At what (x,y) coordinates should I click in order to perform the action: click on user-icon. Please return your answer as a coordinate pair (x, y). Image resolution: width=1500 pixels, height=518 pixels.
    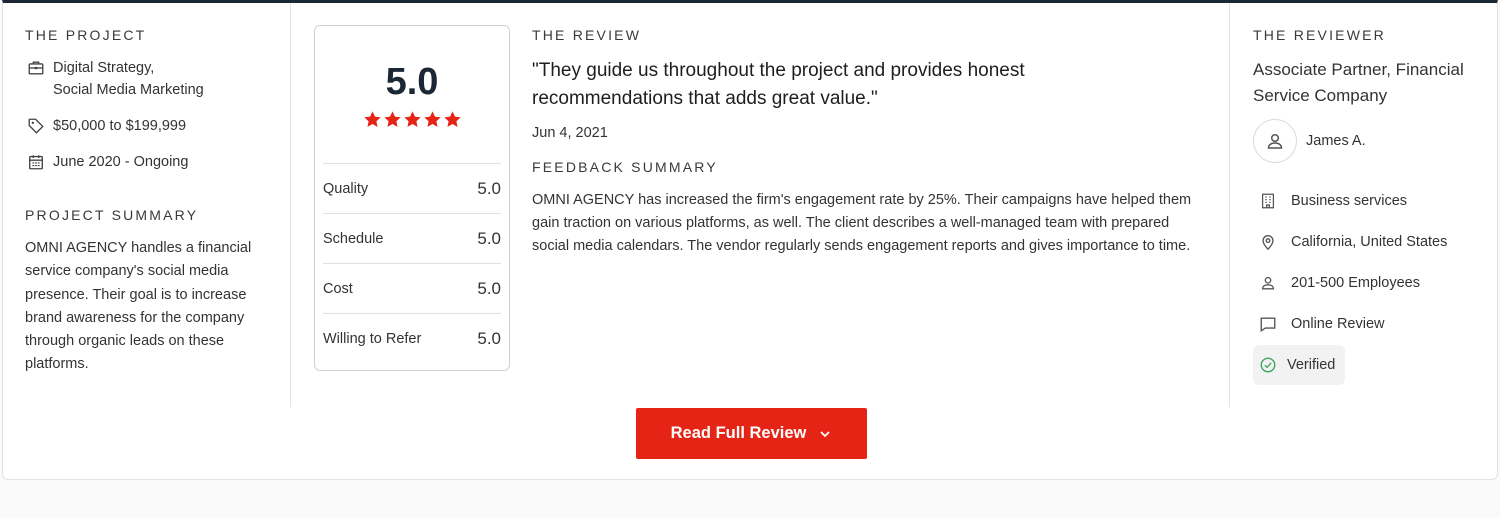
    Looking at the image, I should click on (1275, 141).